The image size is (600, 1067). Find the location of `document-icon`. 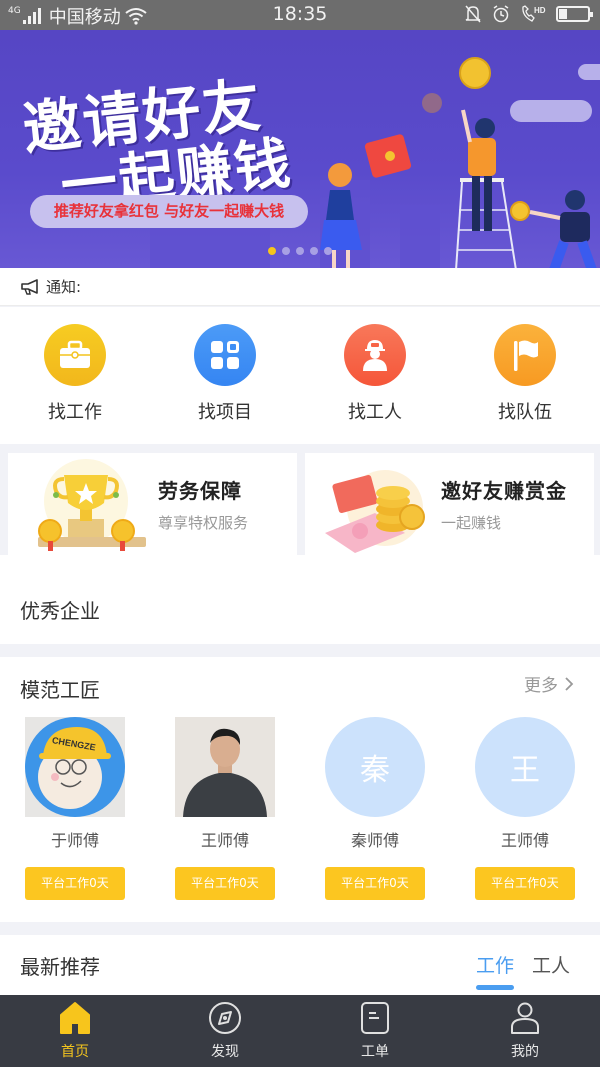

document-icon is located at coordinates (375, 1018).